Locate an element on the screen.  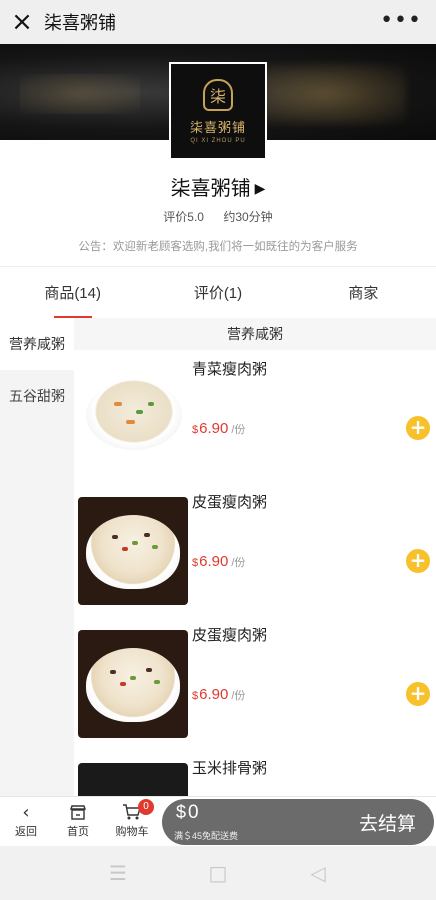
category-savory-porridge: 营养咸粥 is located at coordinates (37, 344).